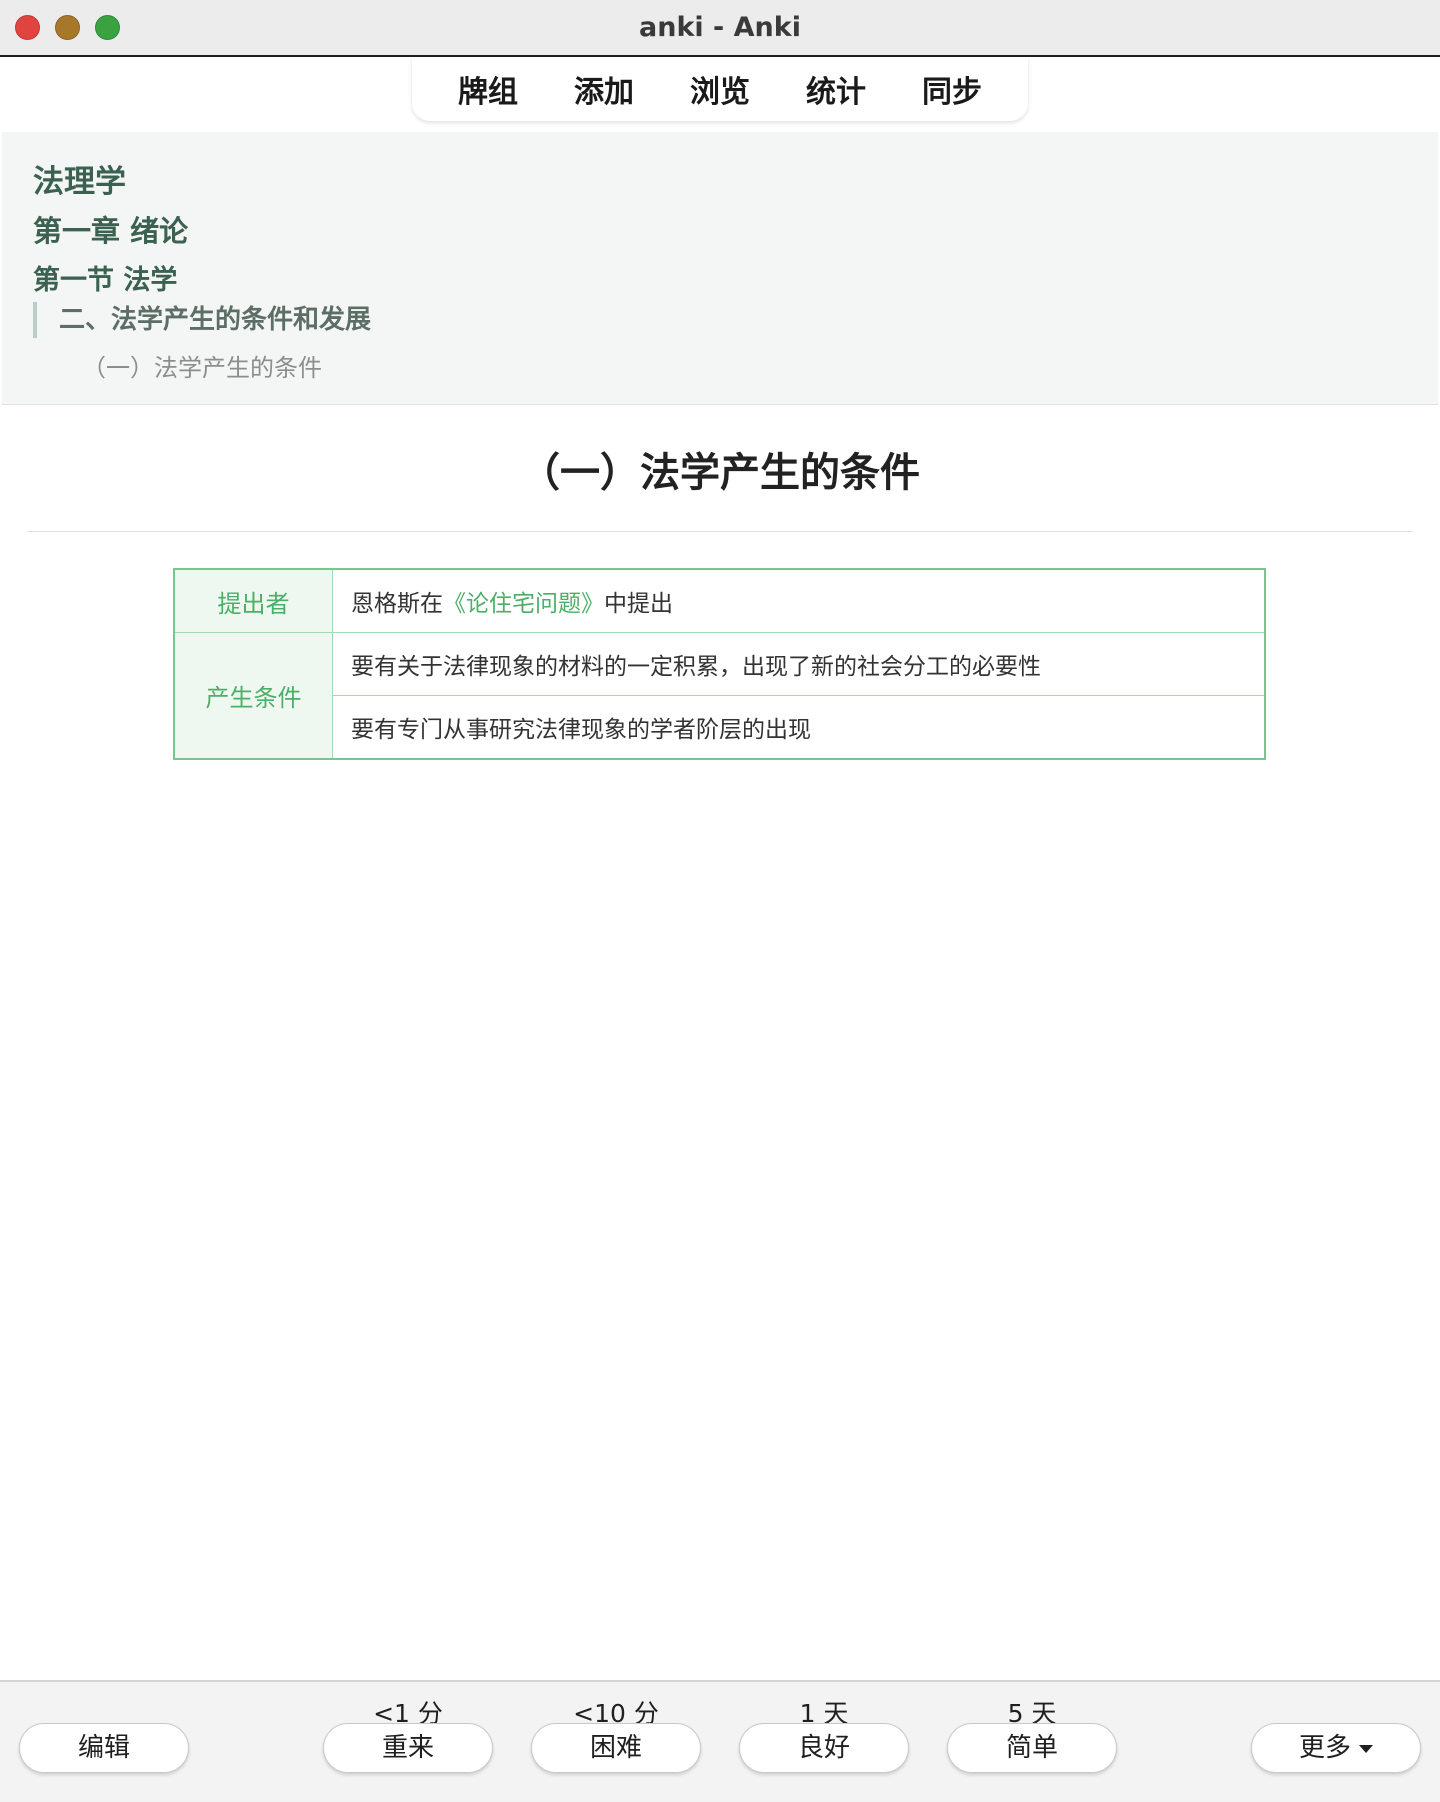 Image resolution: width=1440 pixels, height=1802 pixels. I want to click on toolbar-area: 牌组 添加 浏览 统计 同步, so click(720, 94).